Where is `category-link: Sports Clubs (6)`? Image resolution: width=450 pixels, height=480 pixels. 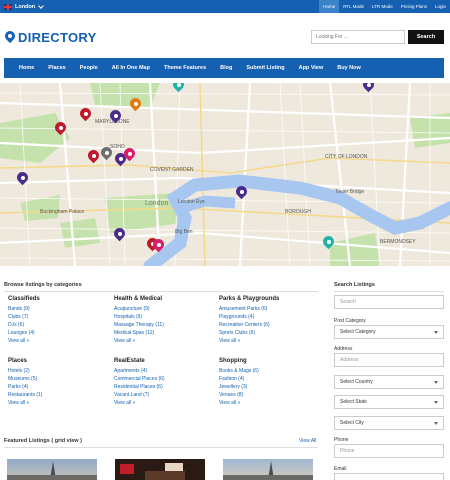 category-link: Sports Clubs (6) is located at coordinates (269, 333).